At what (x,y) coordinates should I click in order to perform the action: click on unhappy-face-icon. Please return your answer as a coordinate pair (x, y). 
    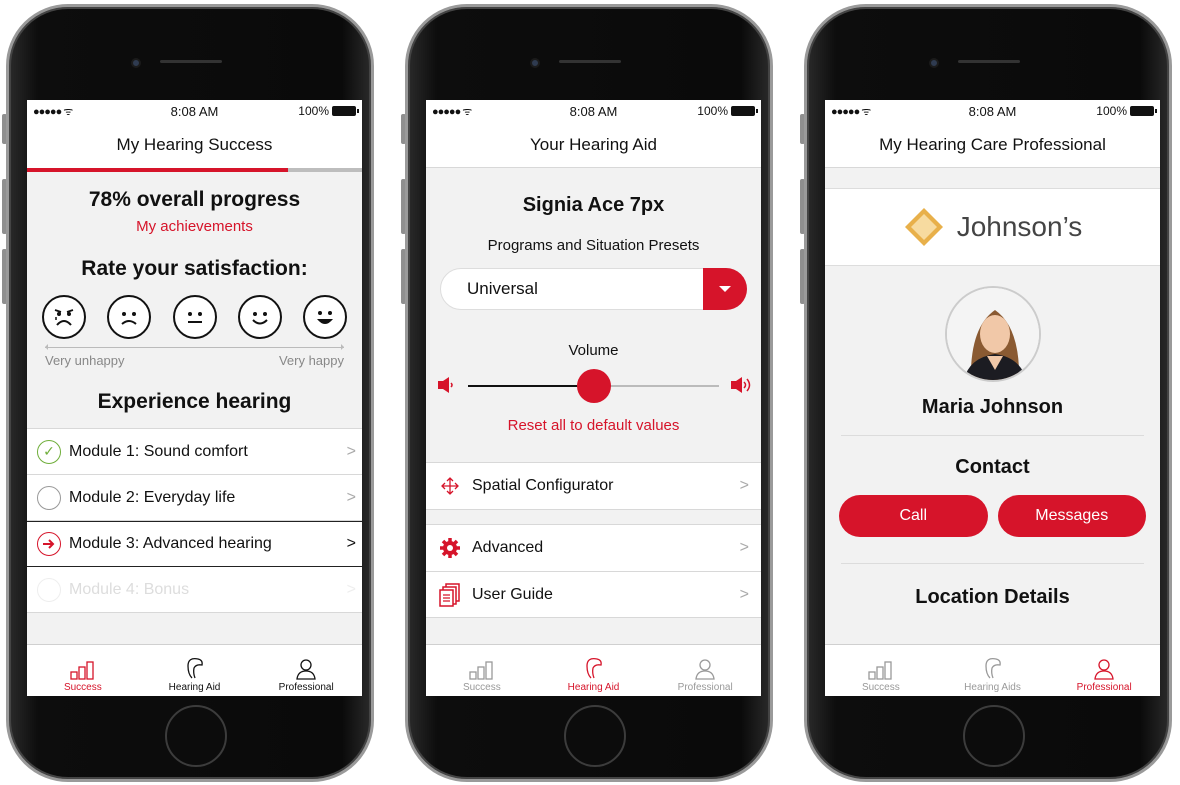
    Looking at the image, I should click on (129, 317).